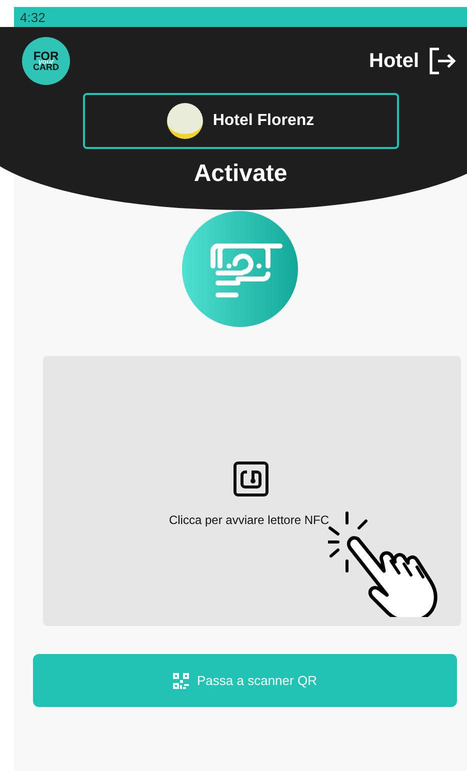 This screenshot has height=771, width=467. I want to click on status-time: 4:32, so click(33, 17).